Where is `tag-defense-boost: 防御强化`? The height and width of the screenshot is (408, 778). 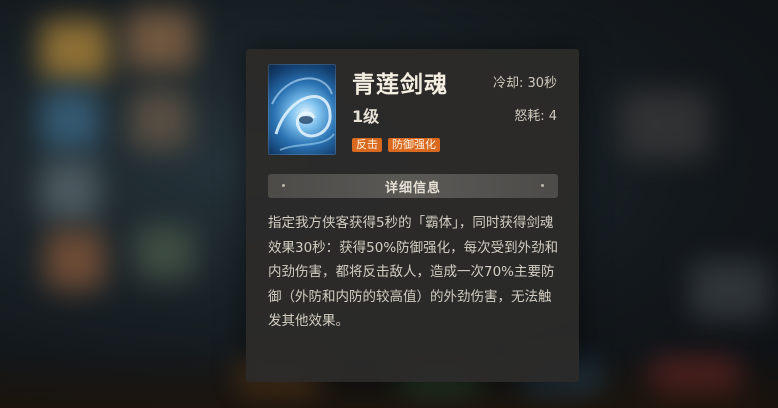 tag-defense-boost: 防御强化 is located at coordinates (414, 145).